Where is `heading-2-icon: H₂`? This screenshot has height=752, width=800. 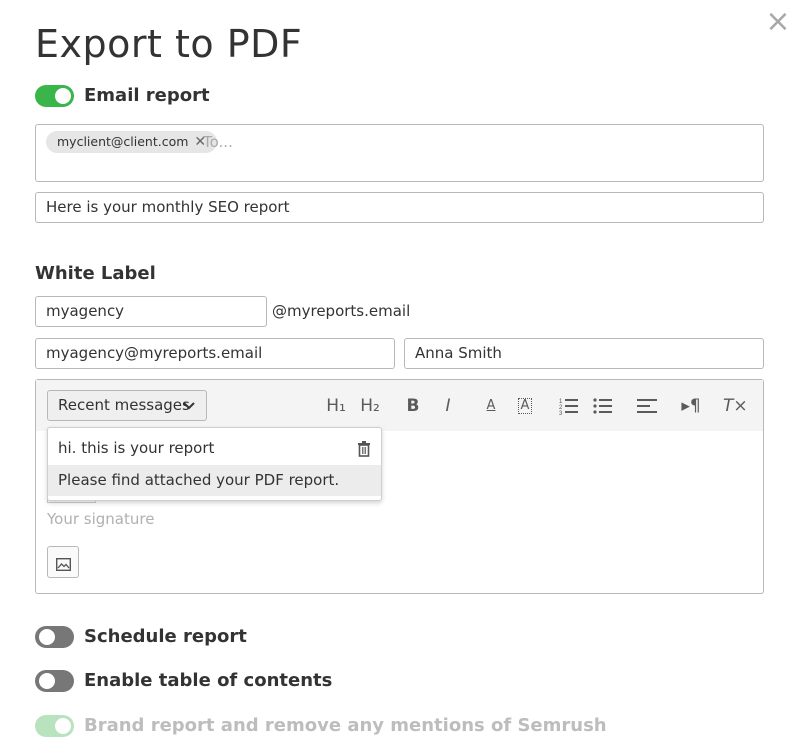 heading-2-icon: H₂ is located at coordinates (370, 406).